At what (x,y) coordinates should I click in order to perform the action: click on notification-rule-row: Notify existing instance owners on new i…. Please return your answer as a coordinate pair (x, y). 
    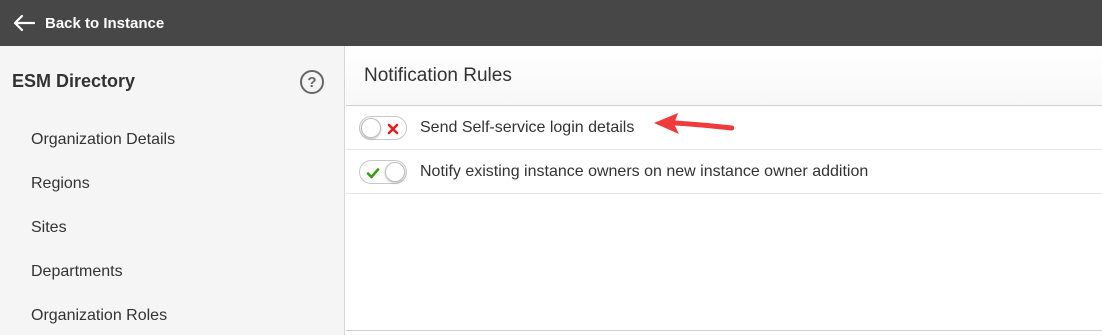
    Looking at the image, I should click on (724, 172).